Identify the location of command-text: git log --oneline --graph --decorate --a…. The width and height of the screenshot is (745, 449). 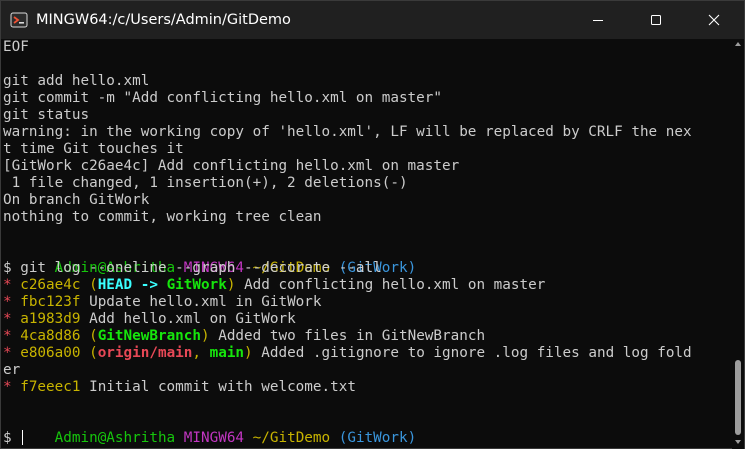
(201, 268).